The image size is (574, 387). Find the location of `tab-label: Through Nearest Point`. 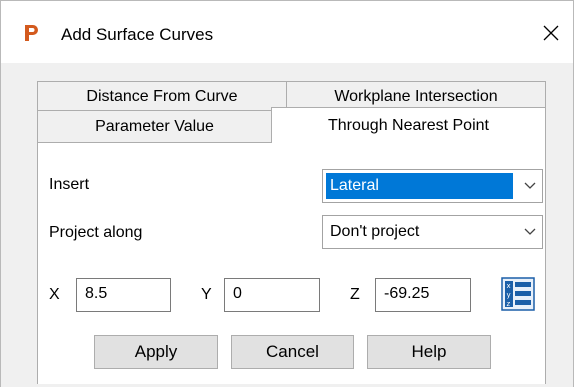

tab-label: Through Nearest Point is located at coordinates (408, 125).